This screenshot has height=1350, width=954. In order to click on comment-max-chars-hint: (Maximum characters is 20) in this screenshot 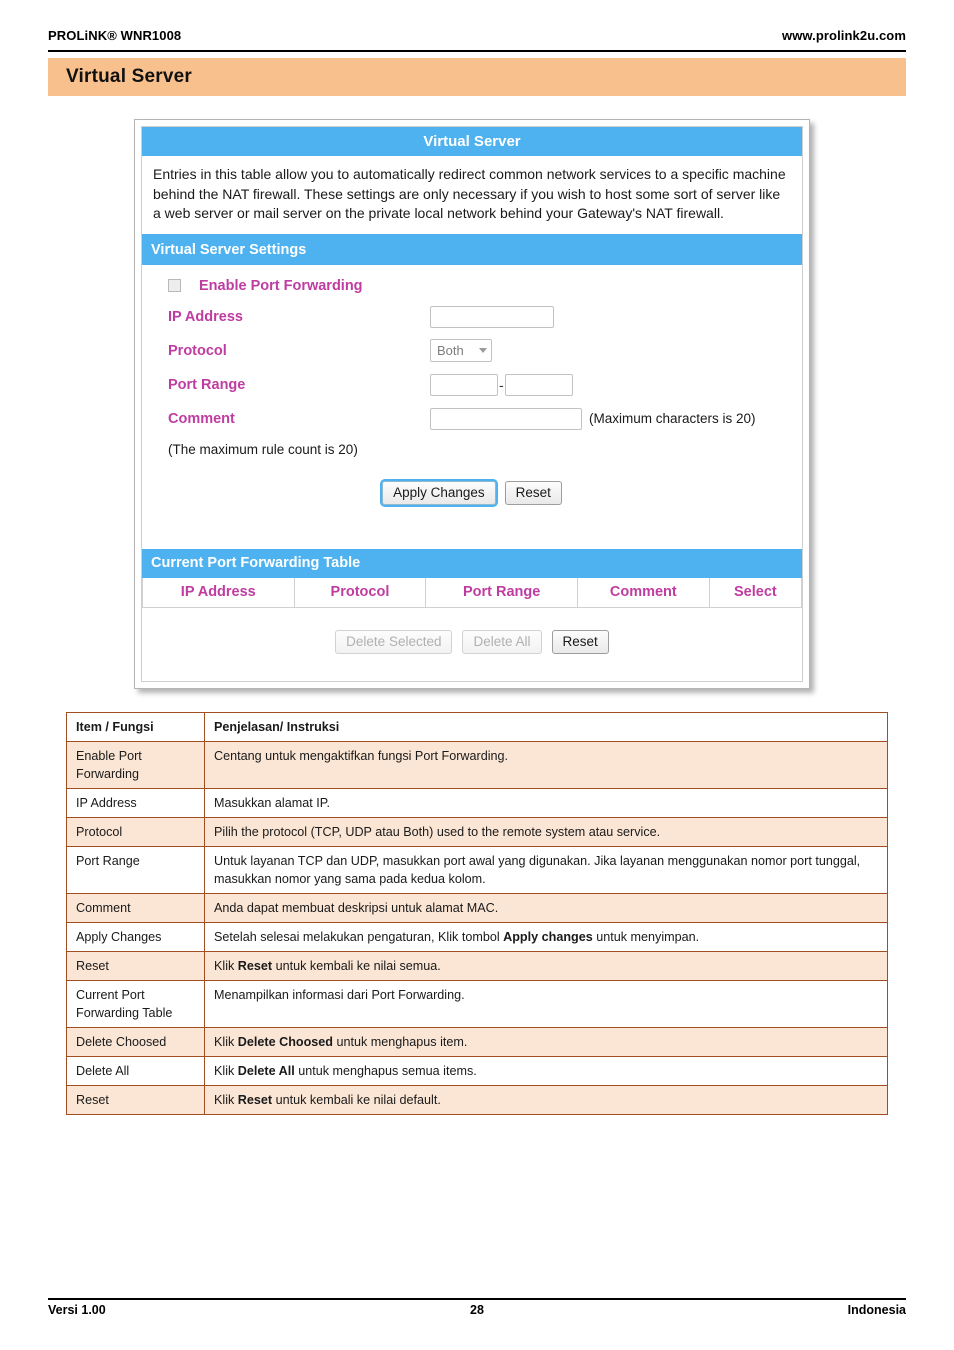, I will do `click(672, 418)`.